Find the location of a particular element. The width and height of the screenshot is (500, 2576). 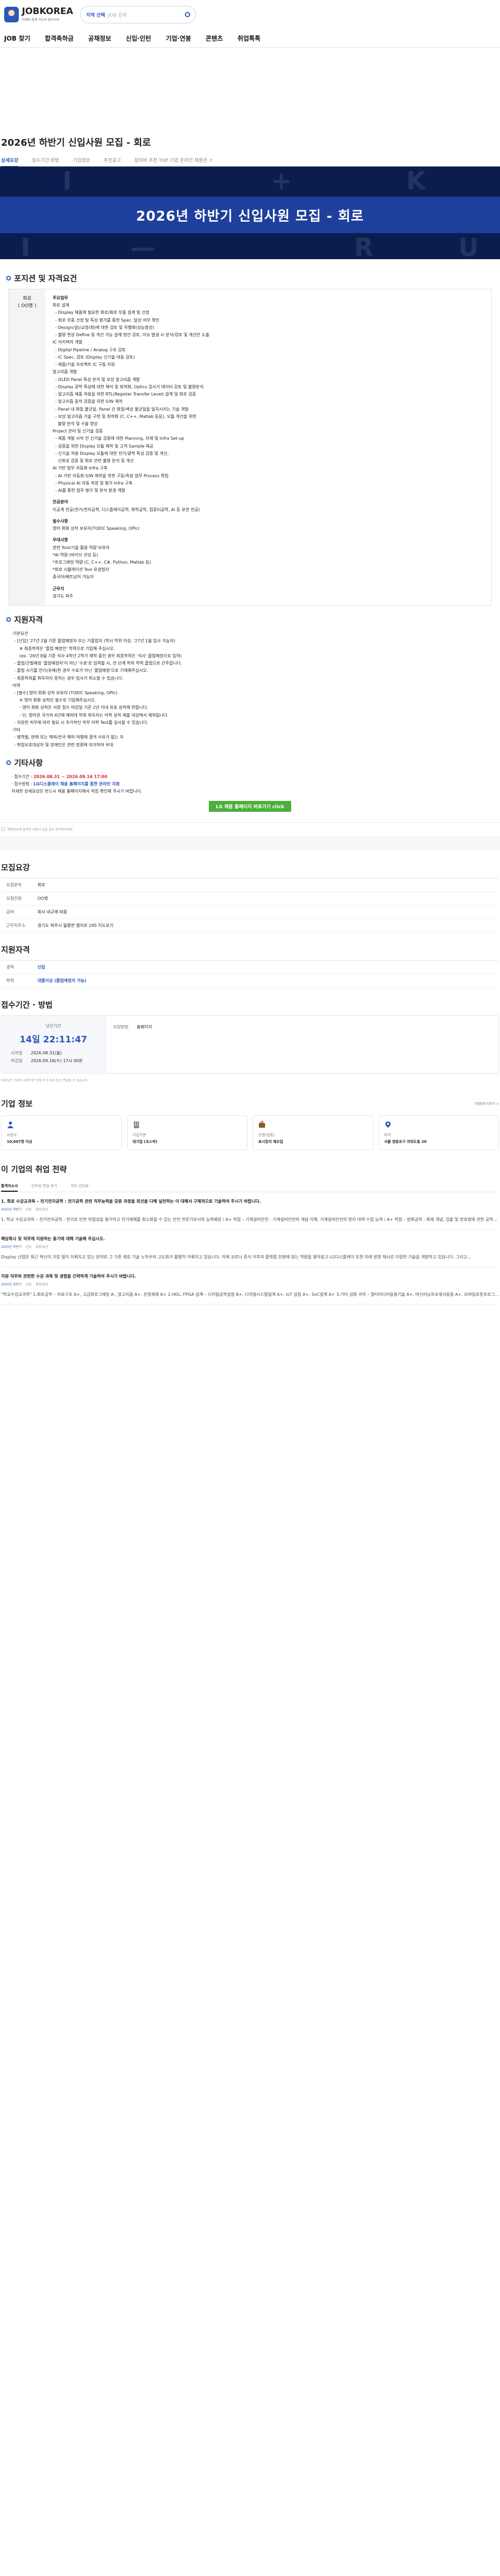

list-line: - Display 제품에 필요한 회로/화로 부품 설계 및 선정 is located at coordinates (101, 312).